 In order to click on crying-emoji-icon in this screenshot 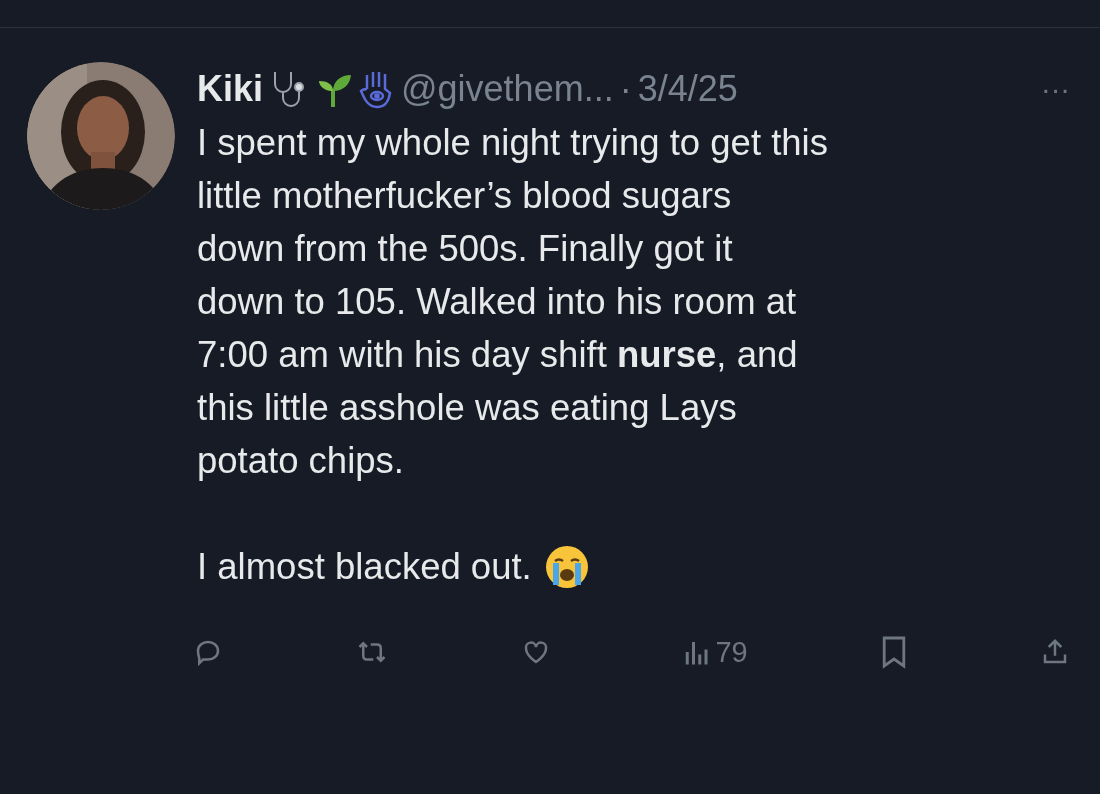, I will do `click(566, 566)`.